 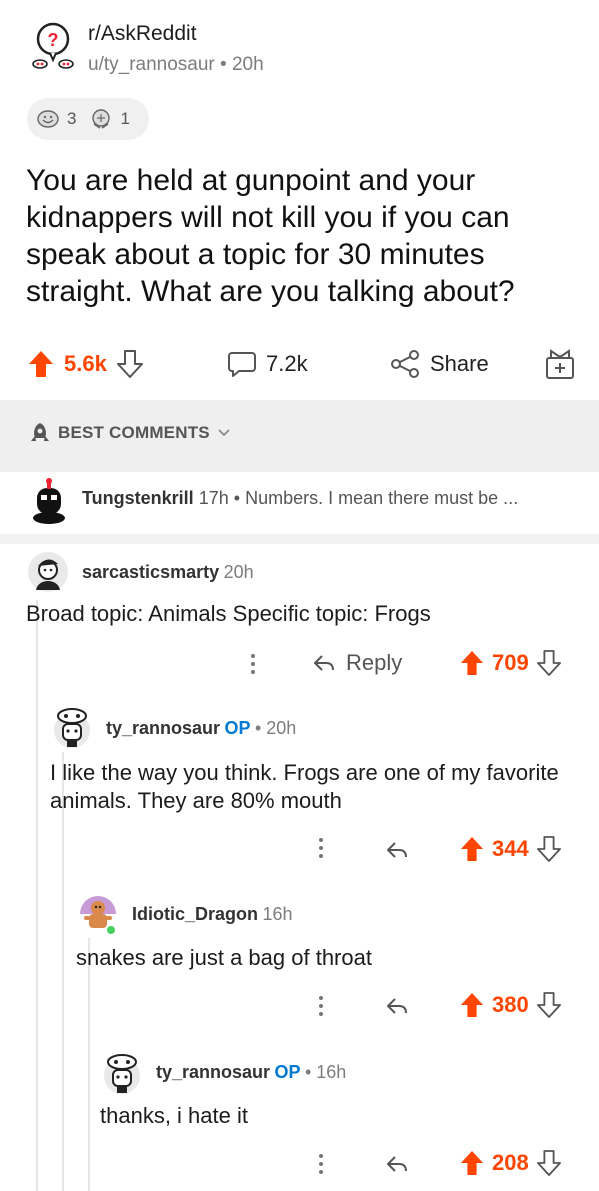 I want to click on subreddit-icon: ?, so click(x=53, y=45).